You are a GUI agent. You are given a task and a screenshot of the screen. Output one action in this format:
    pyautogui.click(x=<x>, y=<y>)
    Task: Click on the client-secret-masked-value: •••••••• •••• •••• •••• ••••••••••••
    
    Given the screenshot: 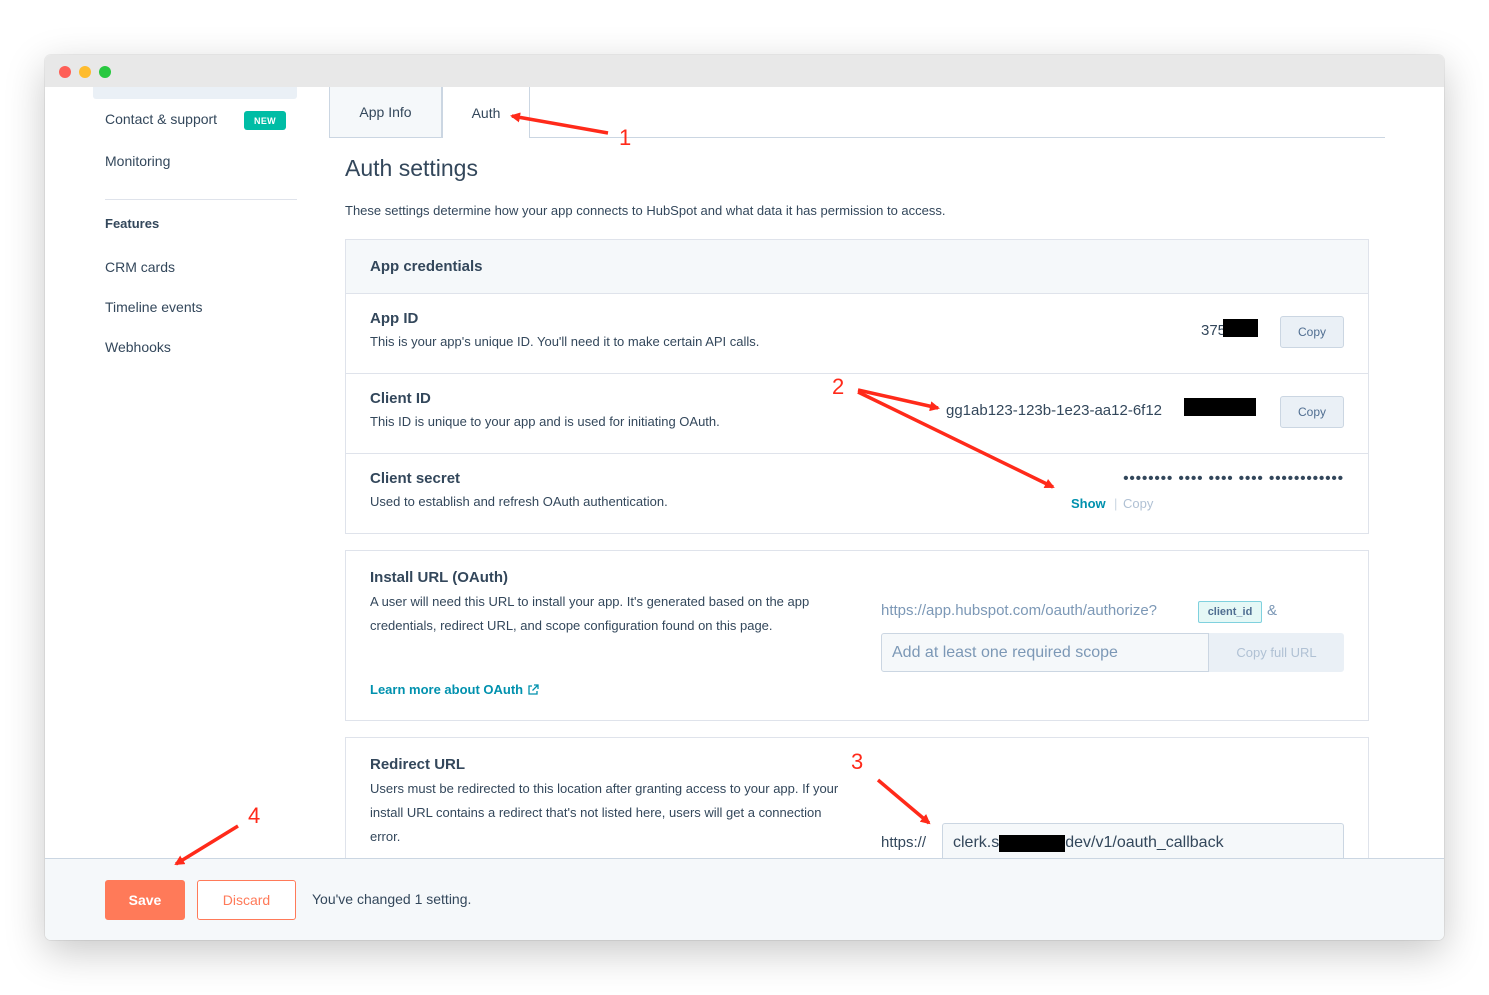 What is the action you would take?
    pyautogui.click(x=1233, y=478)
    